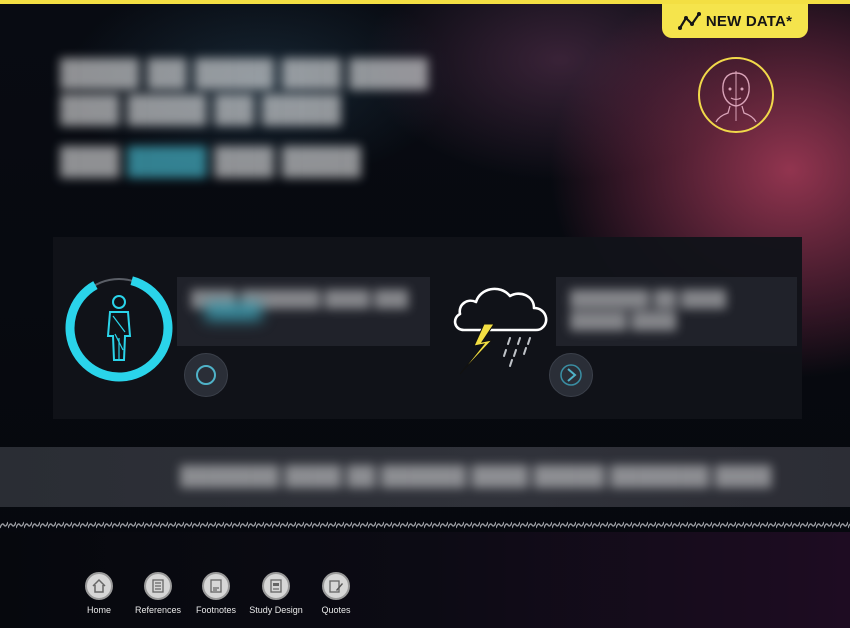 Image resolution: width=850 pixels, height=628 pixels. Describe the element at coordinates (201, 109) in the screenshot. I see `hero-headline-line-2: ███ ████ ██ ████` at that location.